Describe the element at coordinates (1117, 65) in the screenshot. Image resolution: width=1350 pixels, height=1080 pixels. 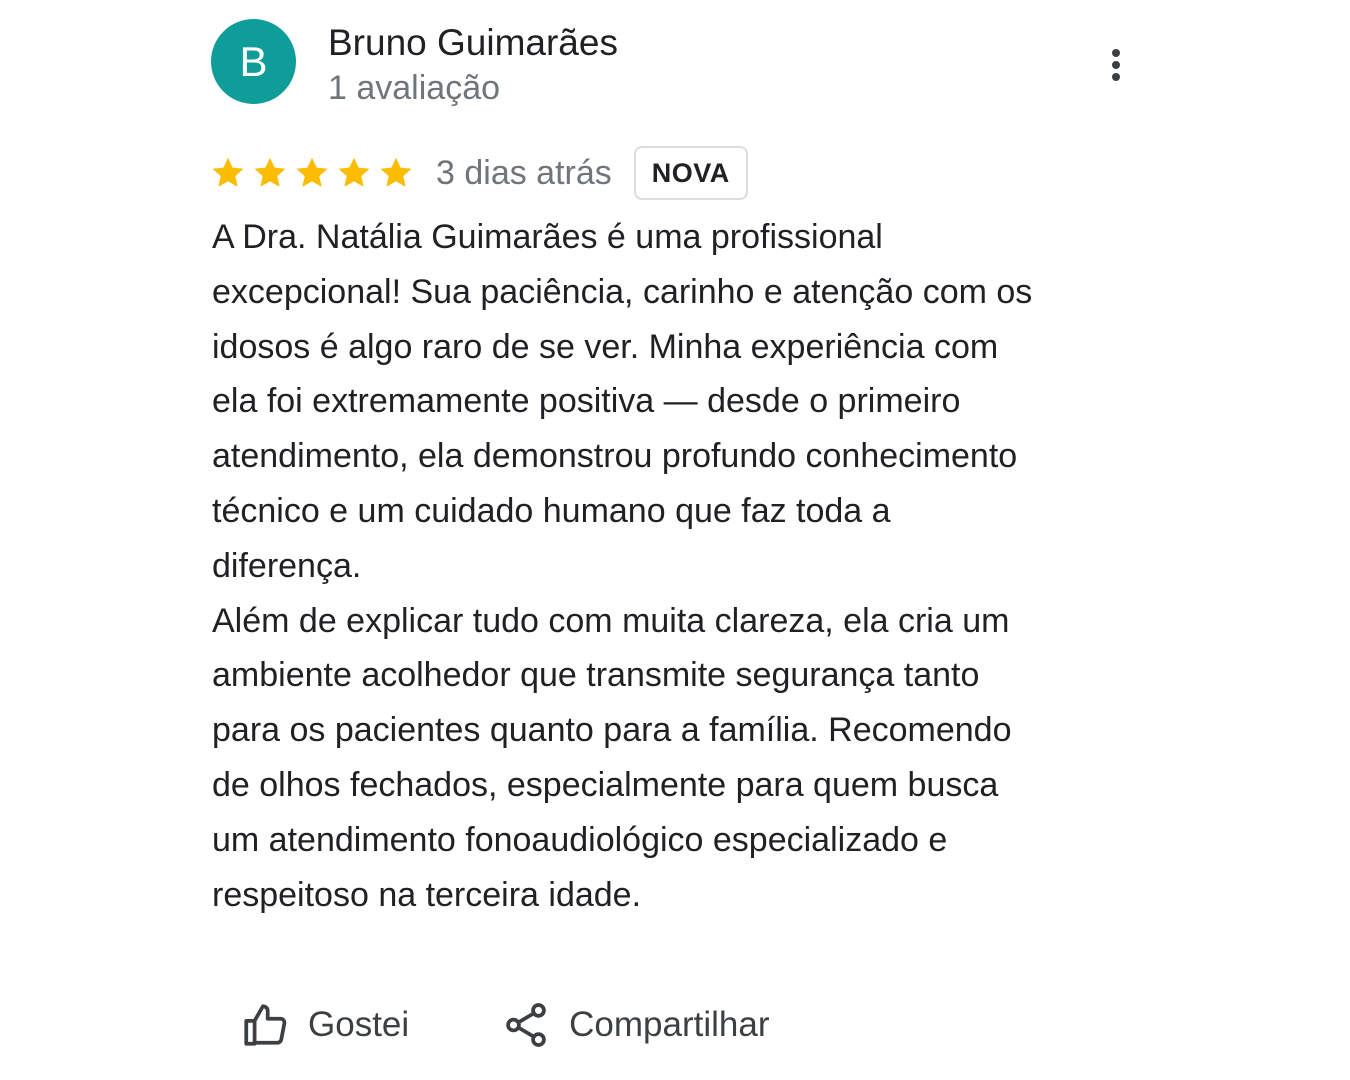
I see `more-options-button` at that location.